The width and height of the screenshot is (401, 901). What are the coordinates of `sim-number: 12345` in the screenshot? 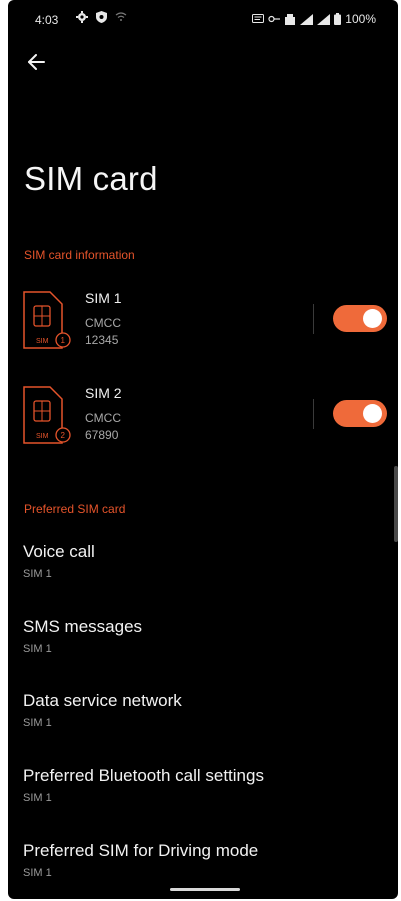 It's located at (102, 340).